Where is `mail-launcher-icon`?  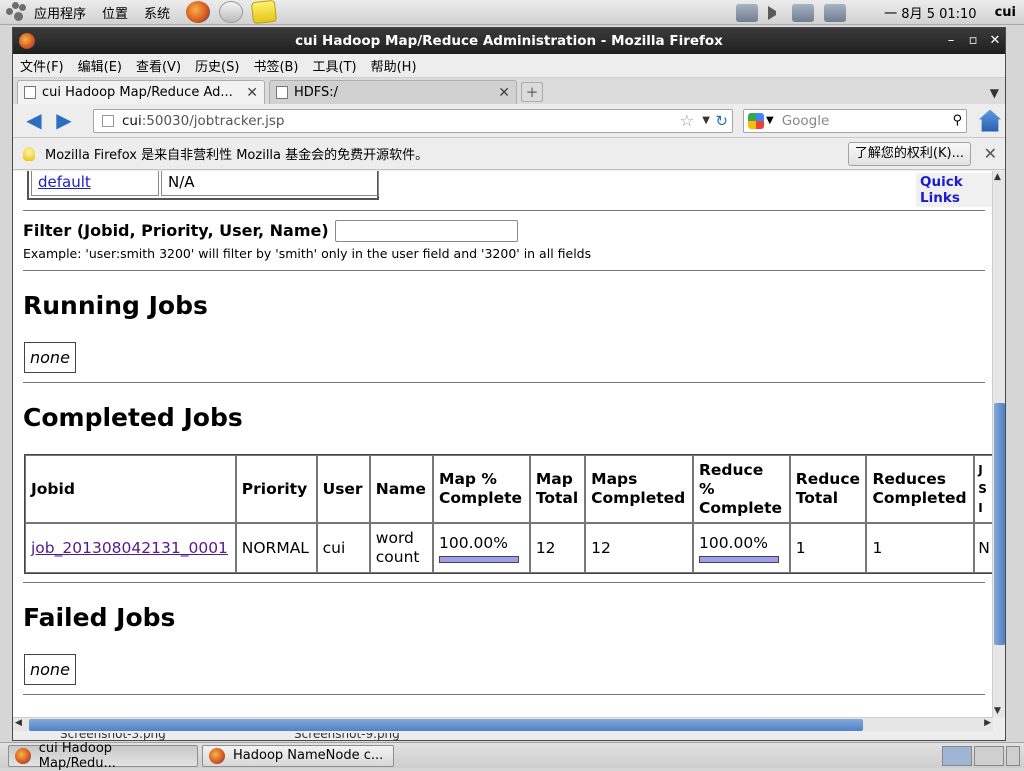 mail-launcher-icon is located at coordinates (231, 12).